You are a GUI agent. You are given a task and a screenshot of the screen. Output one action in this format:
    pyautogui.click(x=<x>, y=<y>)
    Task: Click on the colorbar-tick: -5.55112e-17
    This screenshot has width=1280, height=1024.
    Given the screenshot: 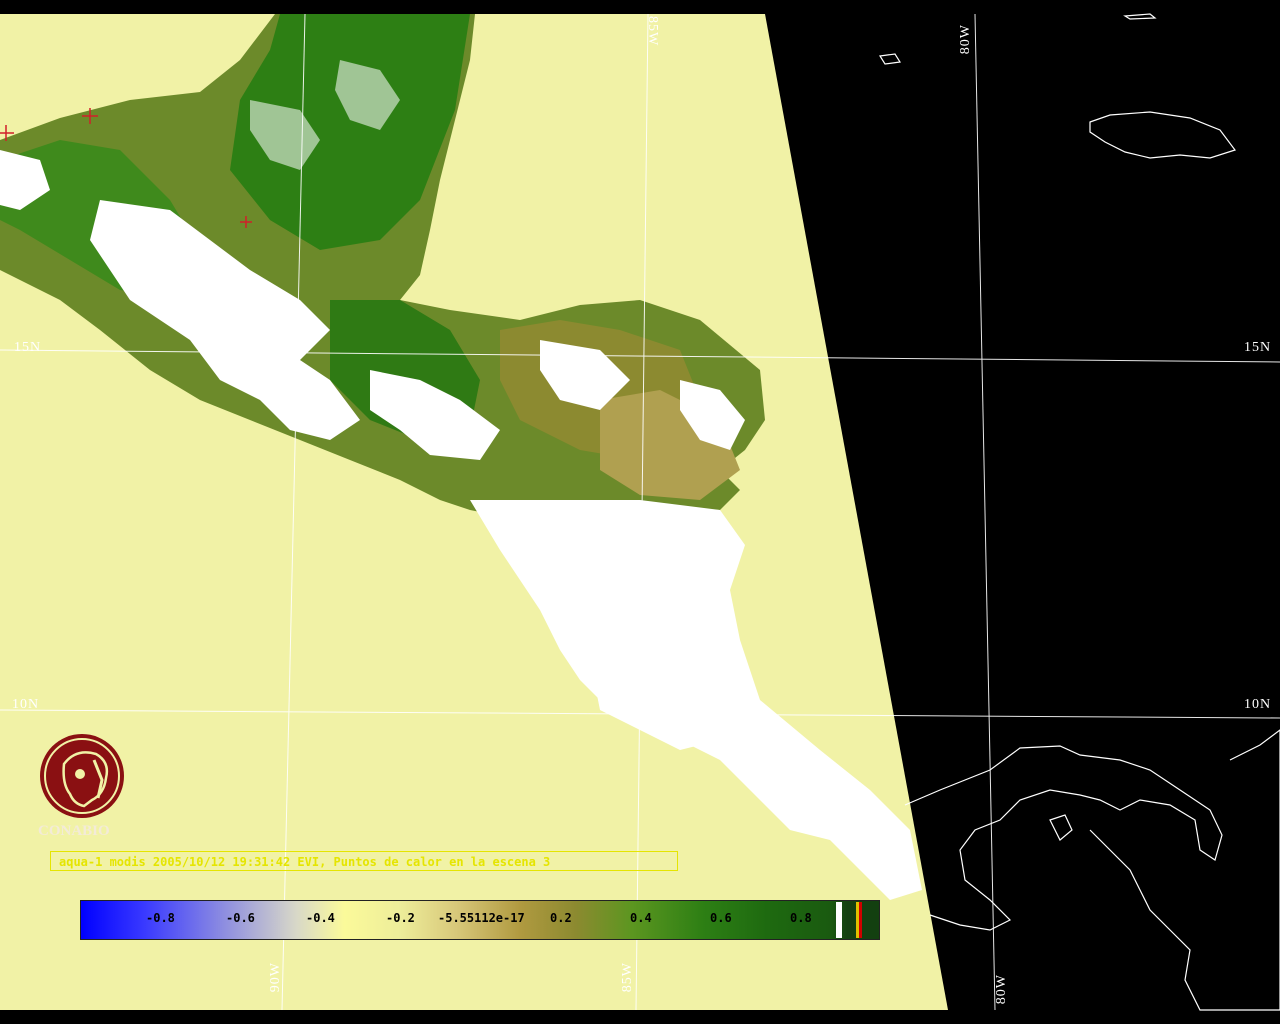 What is the action you would take?
    pyautogui.click(x=481, y=918)
    